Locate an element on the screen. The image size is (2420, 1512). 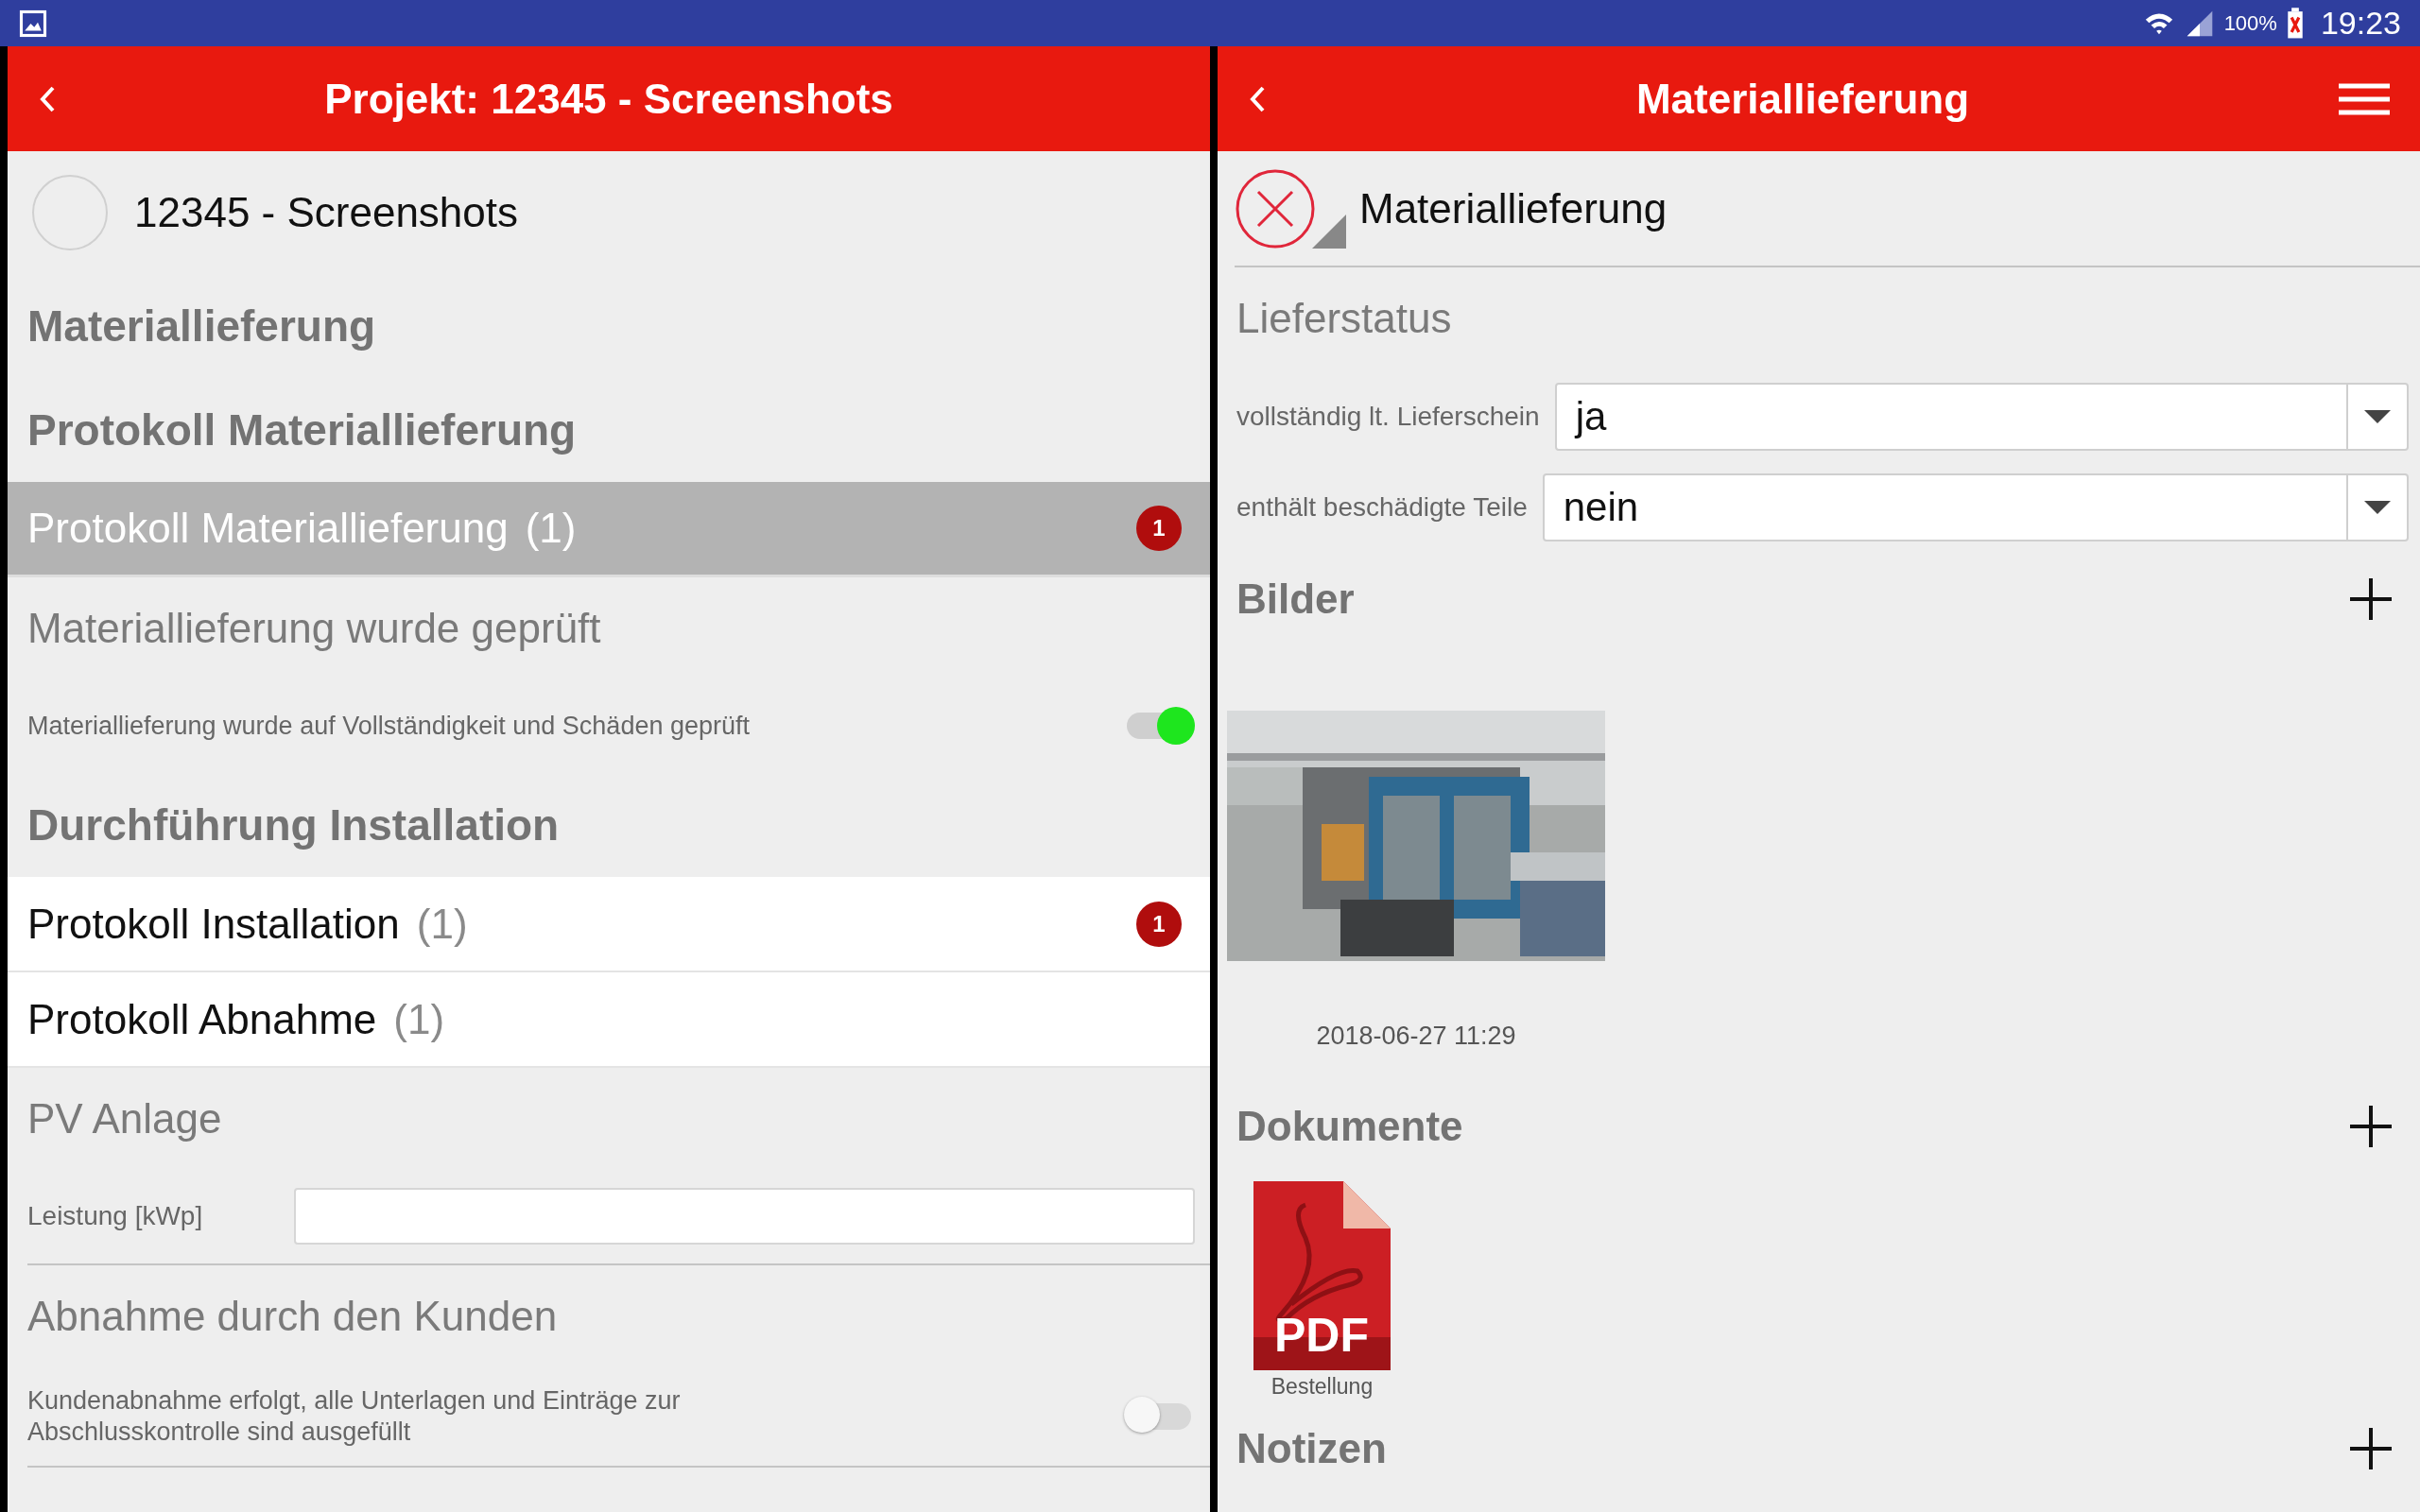
battery-icon is located at coordinates (2295, 23).